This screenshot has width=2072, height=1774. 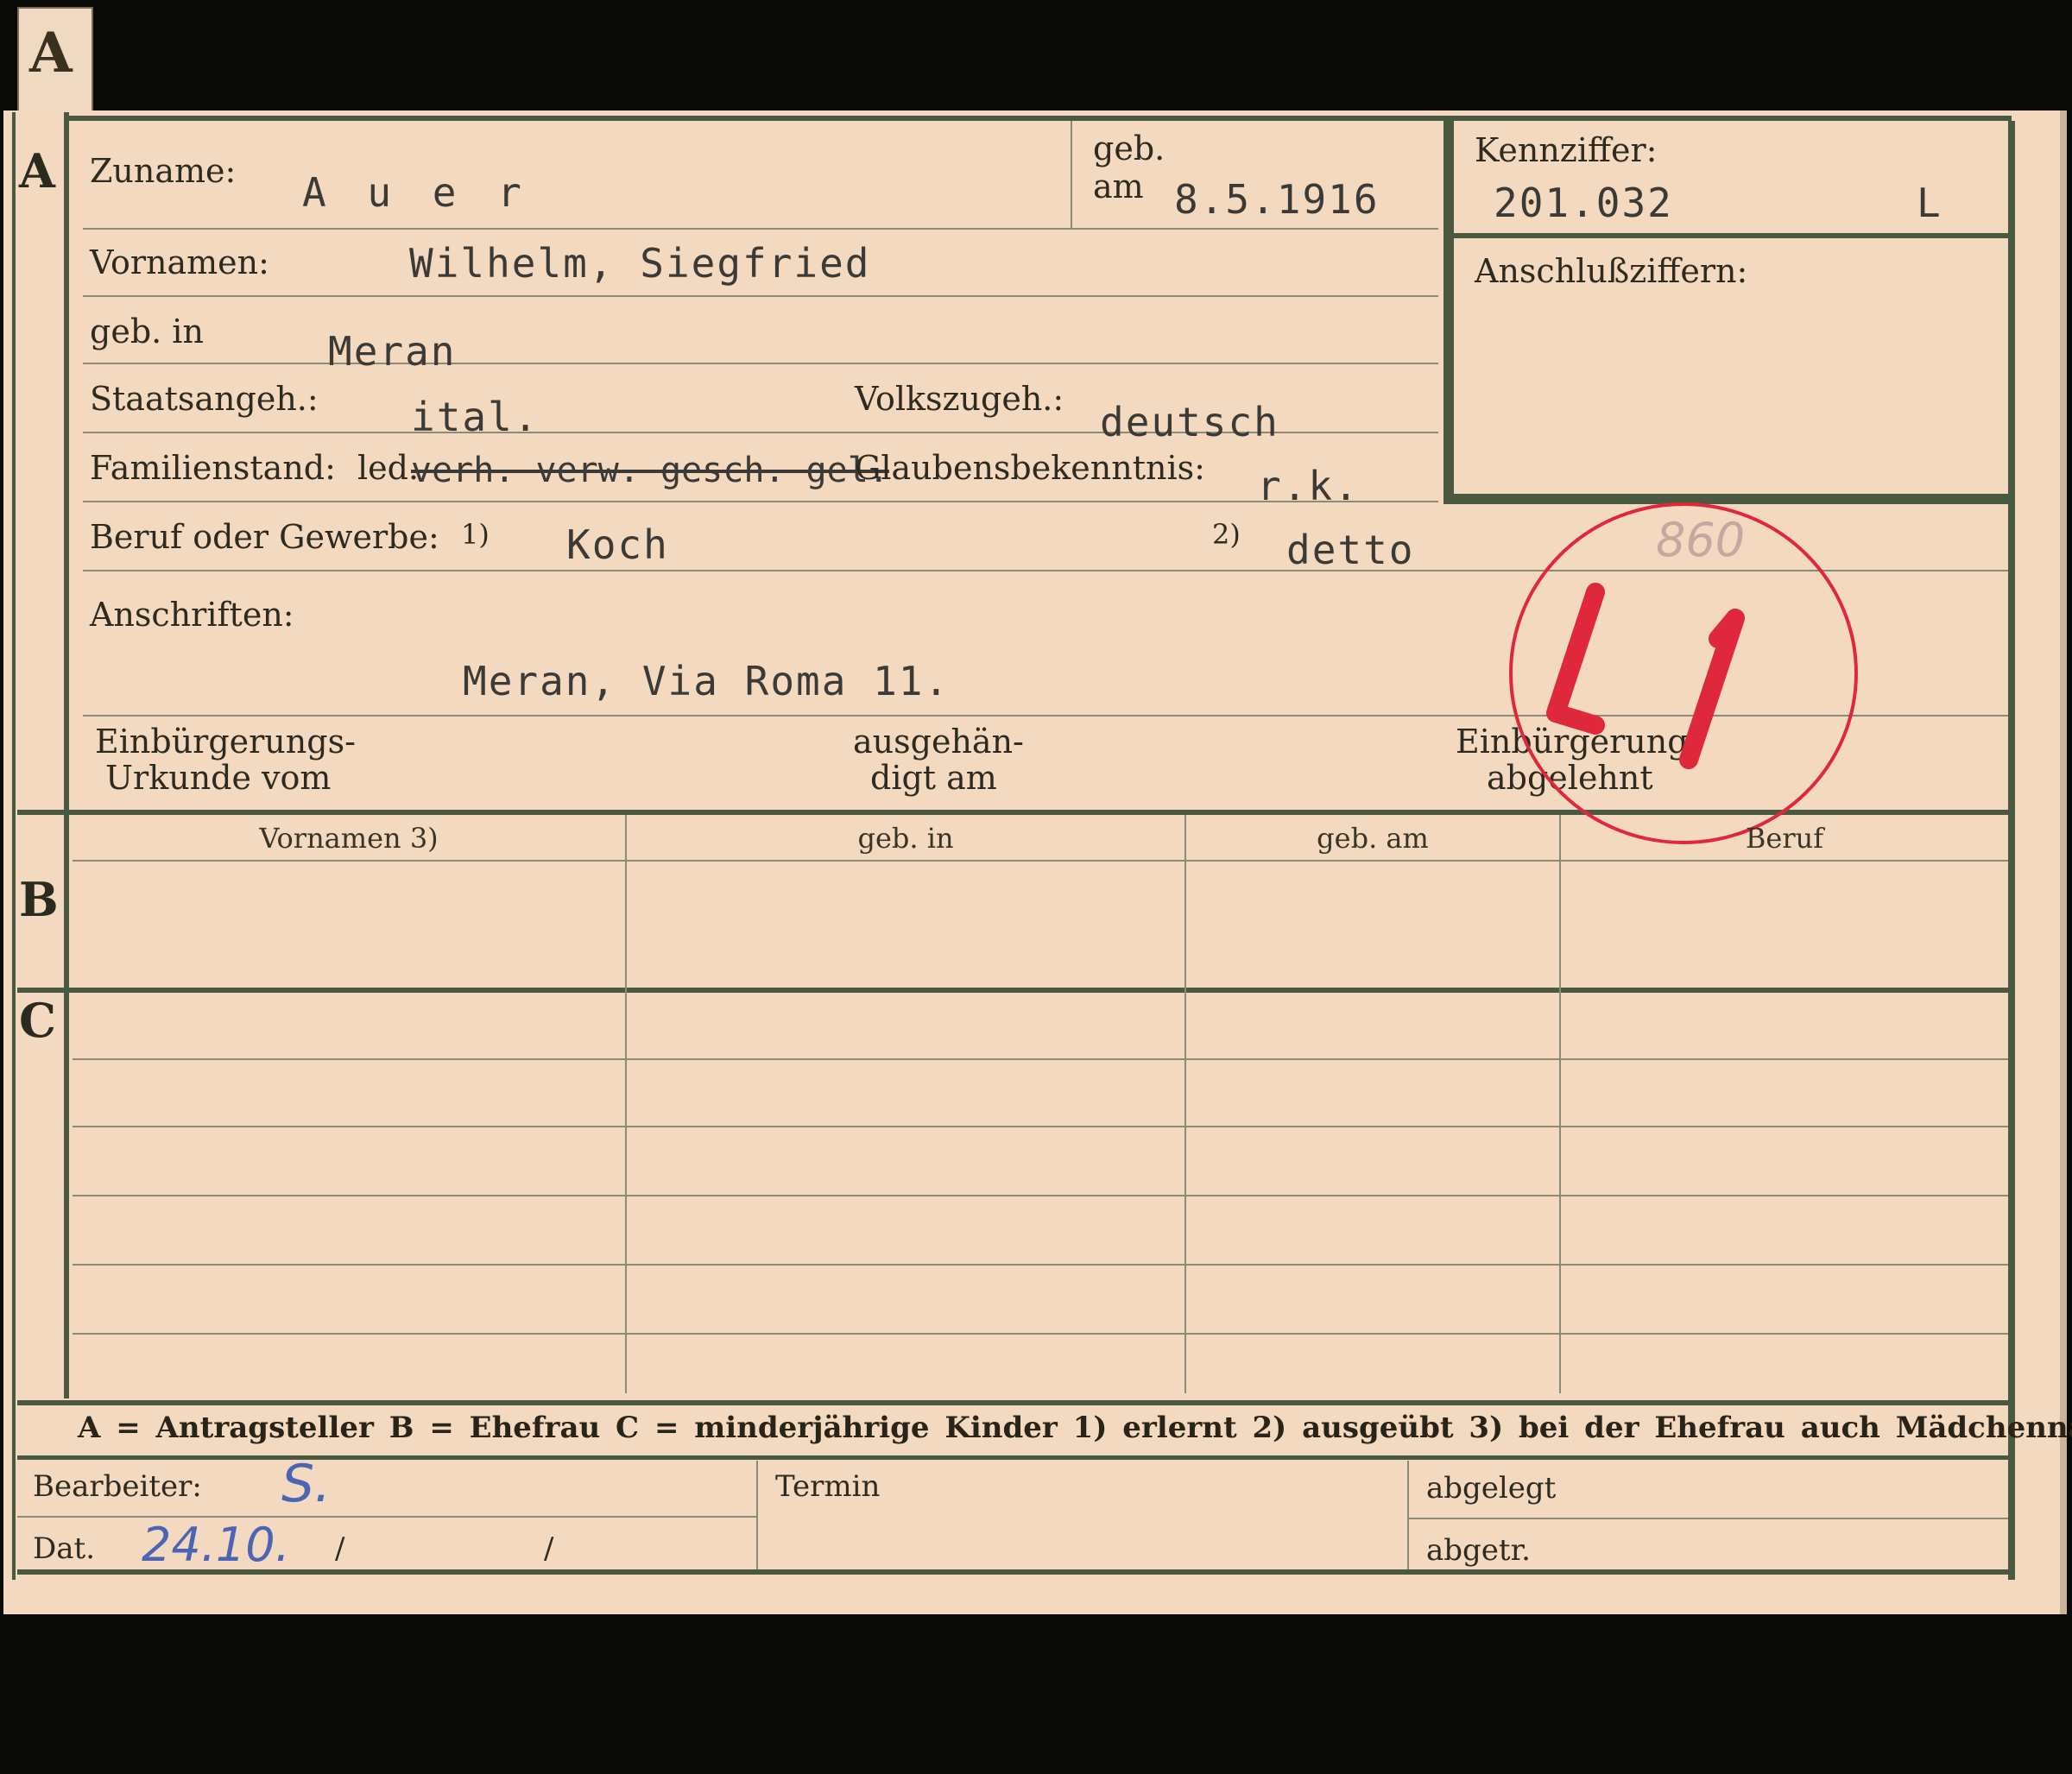 What do you see at coordinates (218, 778) in the screenshot?
I see `einbuergerung-label-line2: Urkunde vom` at bounding box center [218, 778].